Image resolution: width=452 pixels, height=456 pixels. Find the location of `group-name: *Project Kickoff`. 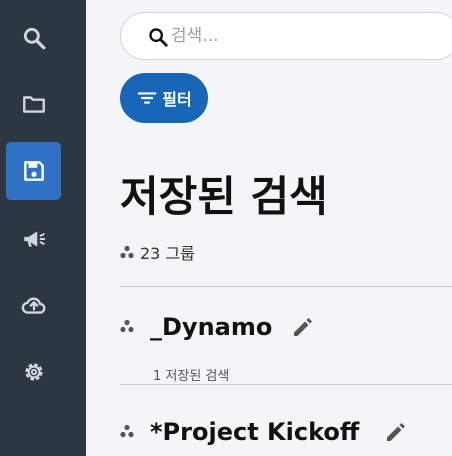

group-name: *Project Kickoff is located at coordinates (254, 432).